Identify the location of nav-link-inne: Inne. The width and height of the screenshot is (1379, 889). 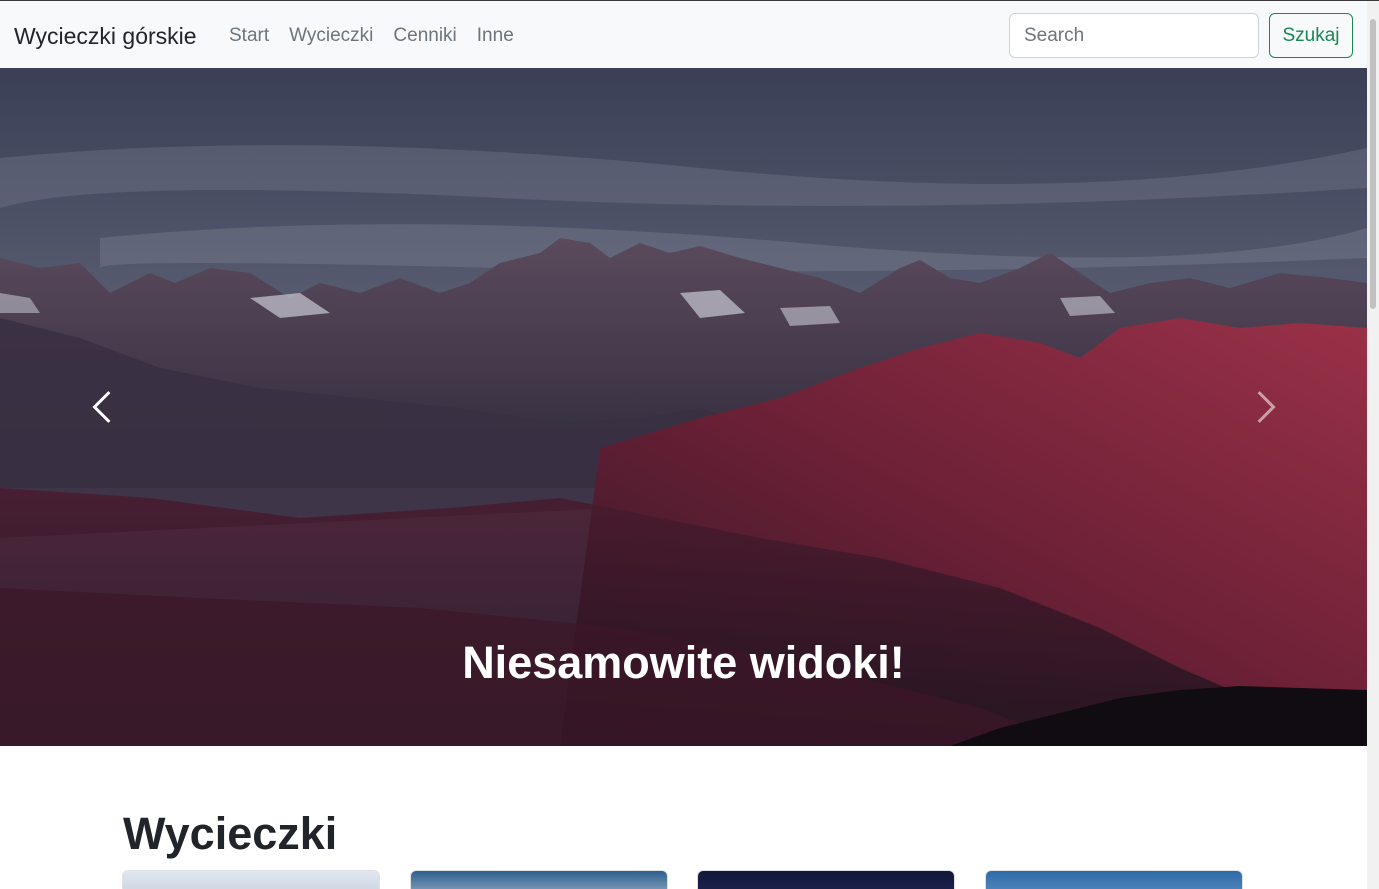
(495, 36).